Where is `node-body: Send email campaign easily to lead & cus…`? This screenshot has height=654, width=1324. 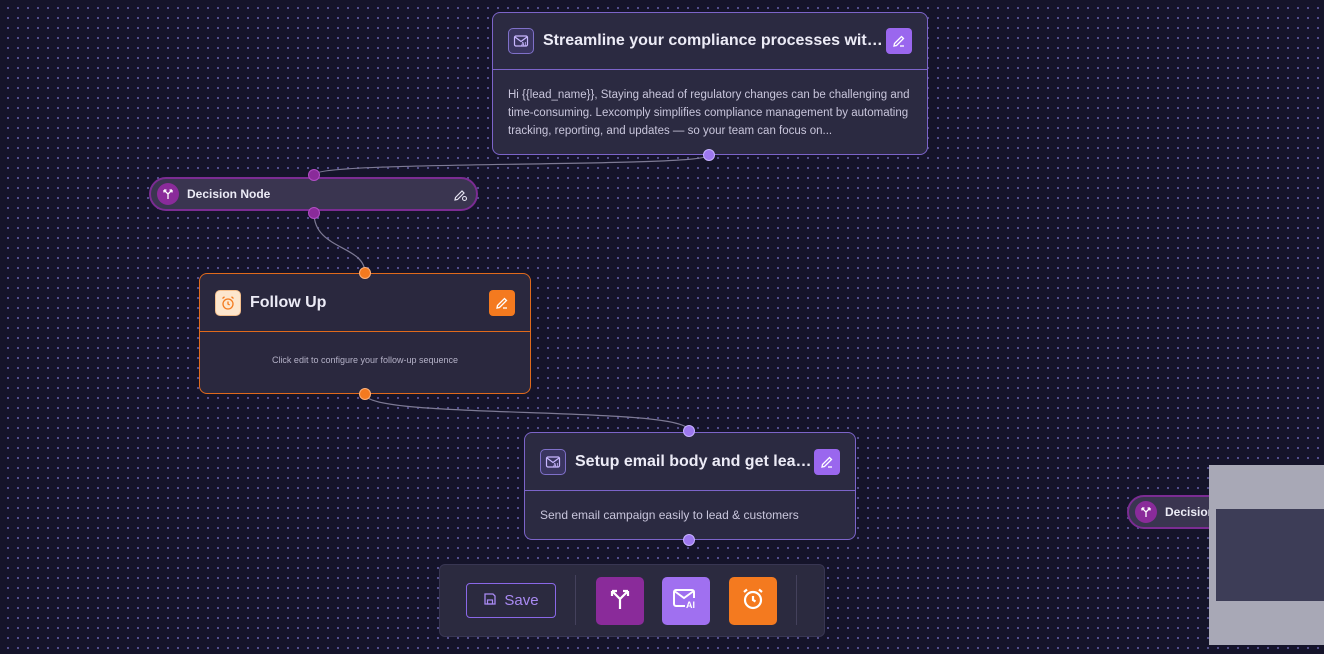 node-body: Send email campaign easily to lead & cus… is located at coordinates (669, 515).